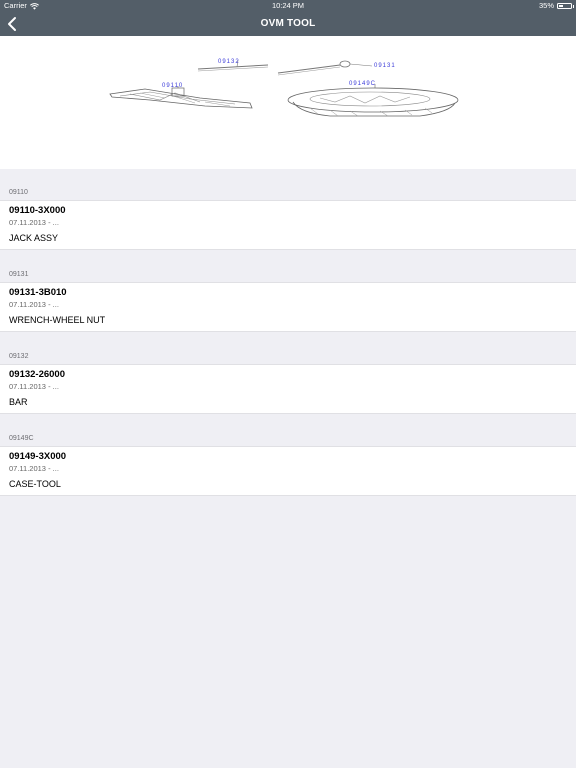  I want to click on part-row-09132-26000: 09132-26000 07.11.2013 - ... BAR, so click(288, 389).